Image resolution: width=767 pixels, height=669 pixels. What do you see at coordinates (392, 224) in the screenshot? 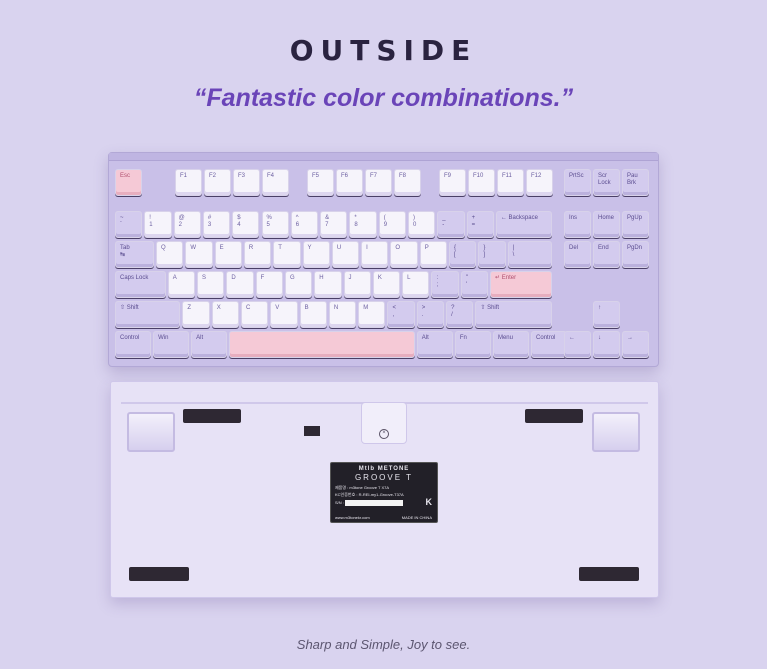
I see `key-num-row-9: ( 9` at bounding box center [392, 224].